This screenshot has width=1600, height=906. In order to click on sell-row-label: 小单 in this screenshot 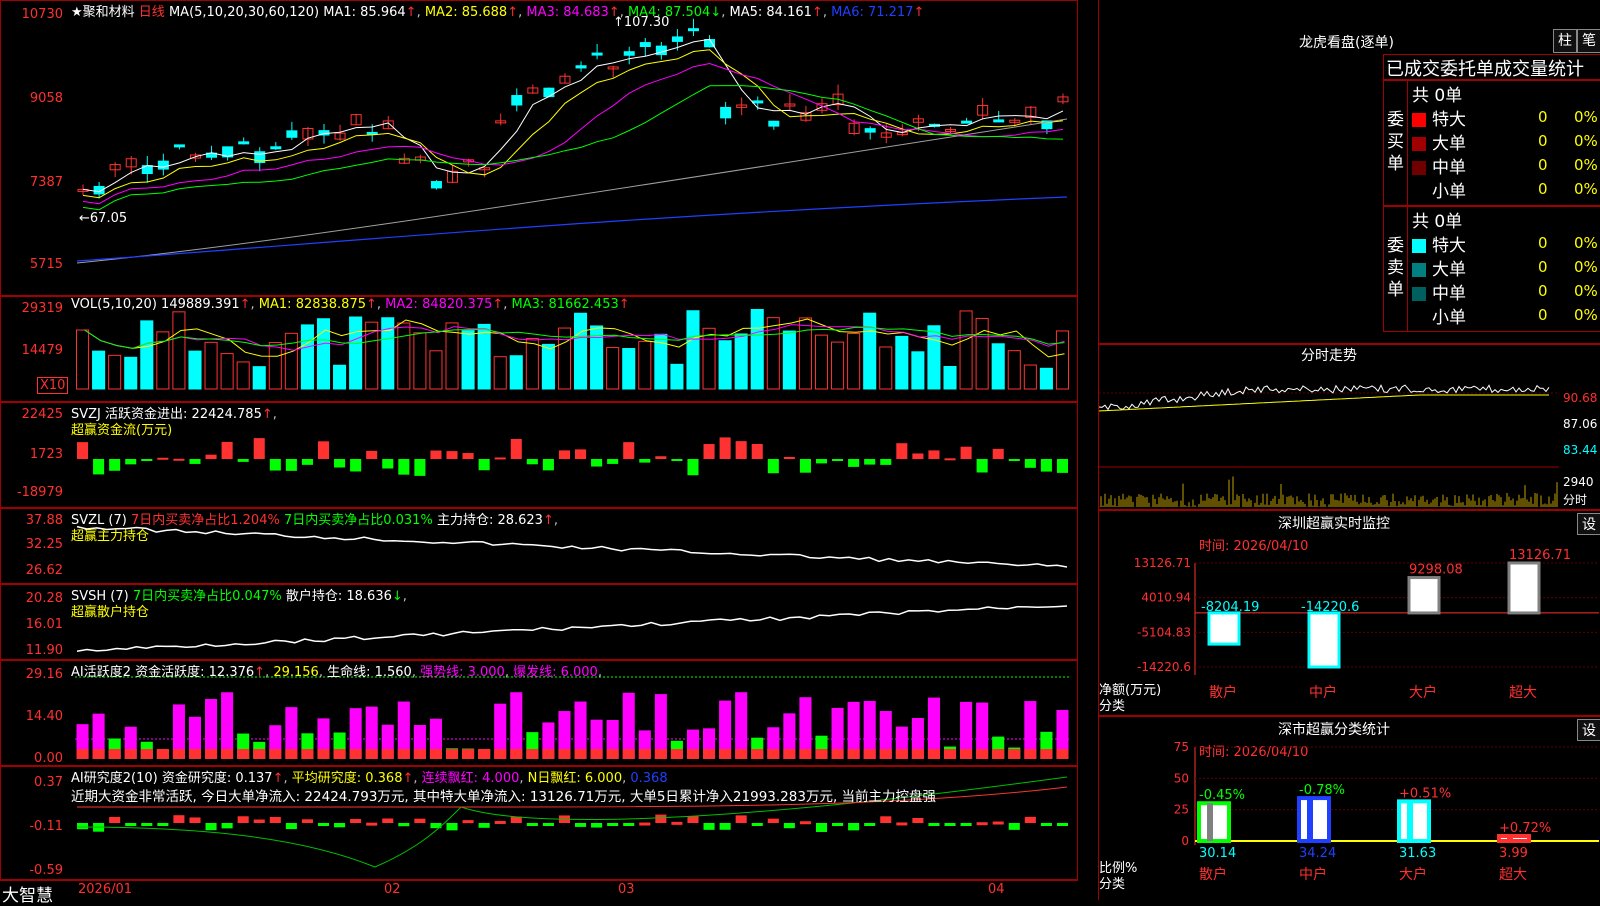, I will do `click(1449, 318)`.